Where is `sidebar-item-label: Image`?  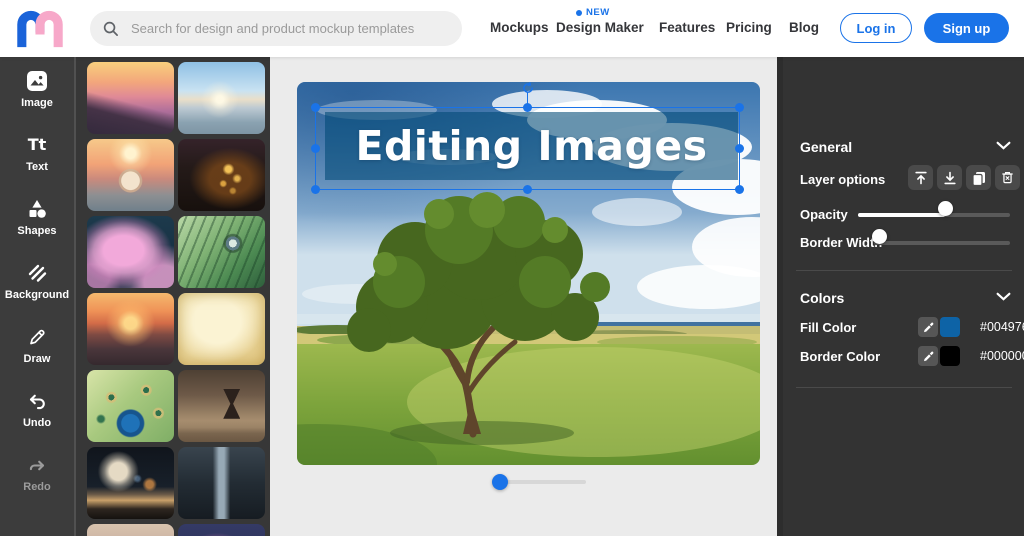
sidebar-item-label: Image is located at coordinates (37, 103).